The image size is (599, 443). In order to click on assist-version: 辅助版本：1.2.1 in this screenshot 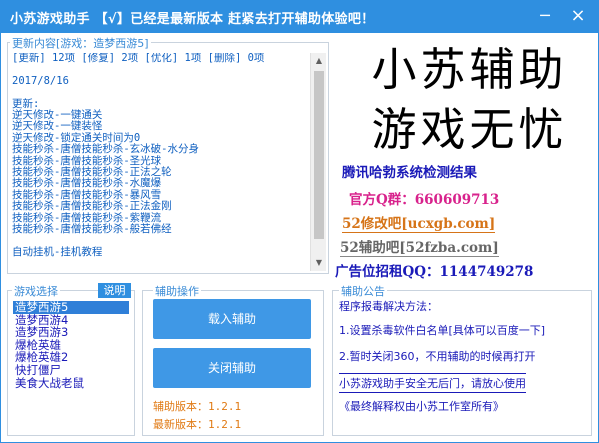, I will do `click(197, 406)`.